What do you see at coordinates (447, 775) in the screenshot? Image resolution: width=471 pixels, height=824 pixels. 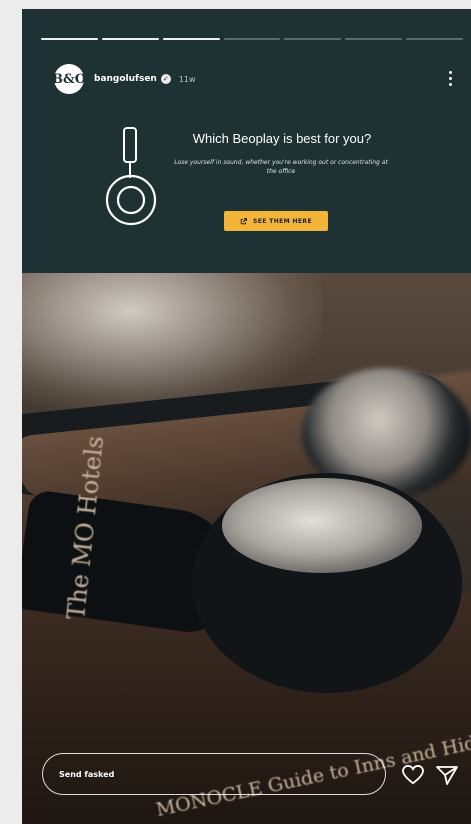 I see `send-icon` at bounding box center [447, 775].